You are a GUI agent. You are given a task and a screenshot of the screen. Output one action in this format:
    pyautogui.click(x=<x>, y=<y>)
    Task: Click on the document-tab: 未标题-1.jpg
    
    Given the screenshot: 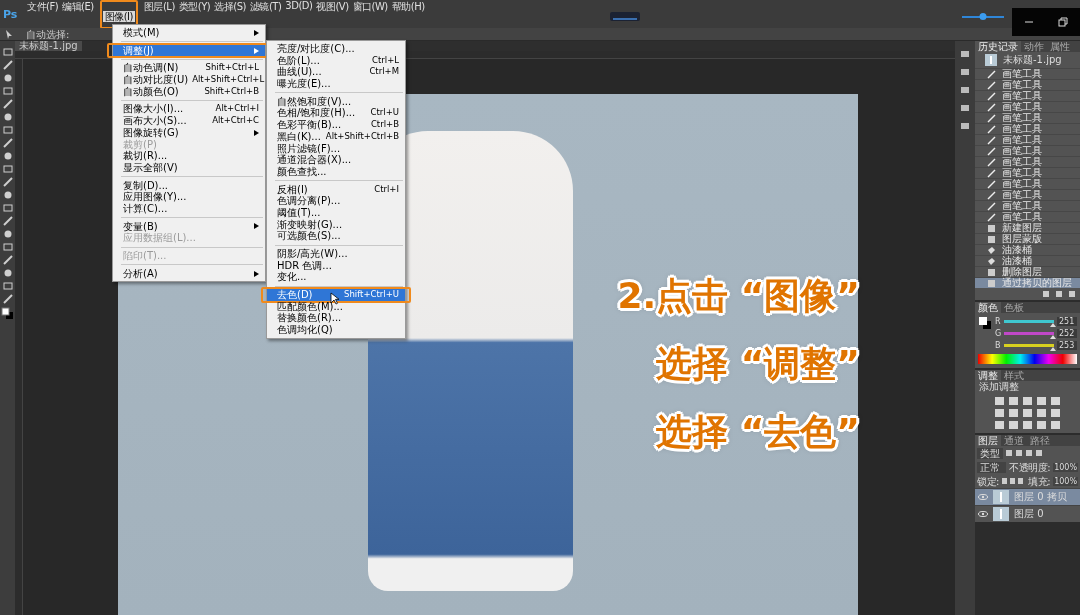 What is the action you would take?
    pyautogui.click(x=48, y=46)
    